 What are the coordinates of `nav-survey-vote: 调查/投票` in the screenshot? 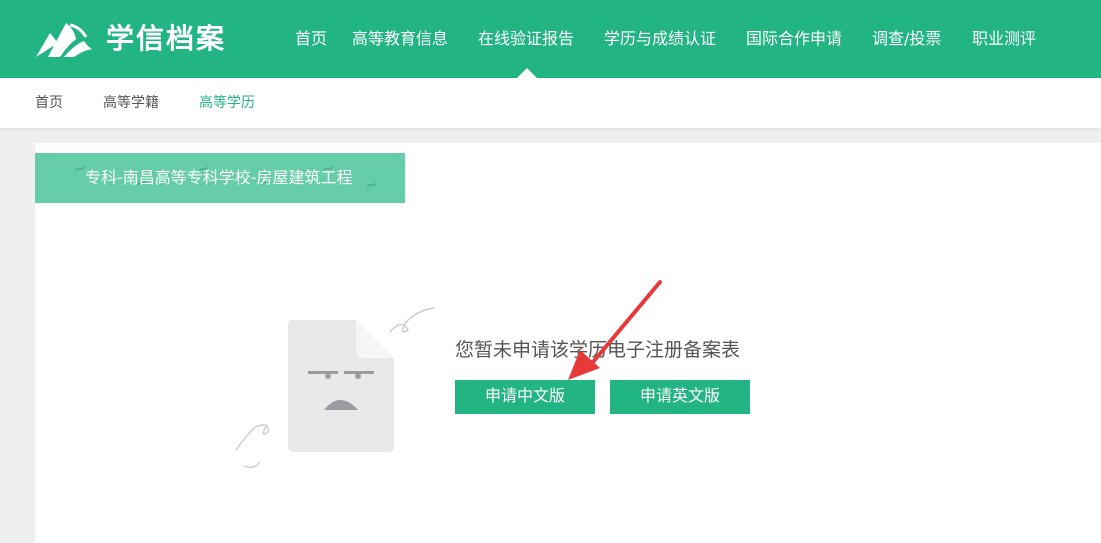 It's located at (906, 39).